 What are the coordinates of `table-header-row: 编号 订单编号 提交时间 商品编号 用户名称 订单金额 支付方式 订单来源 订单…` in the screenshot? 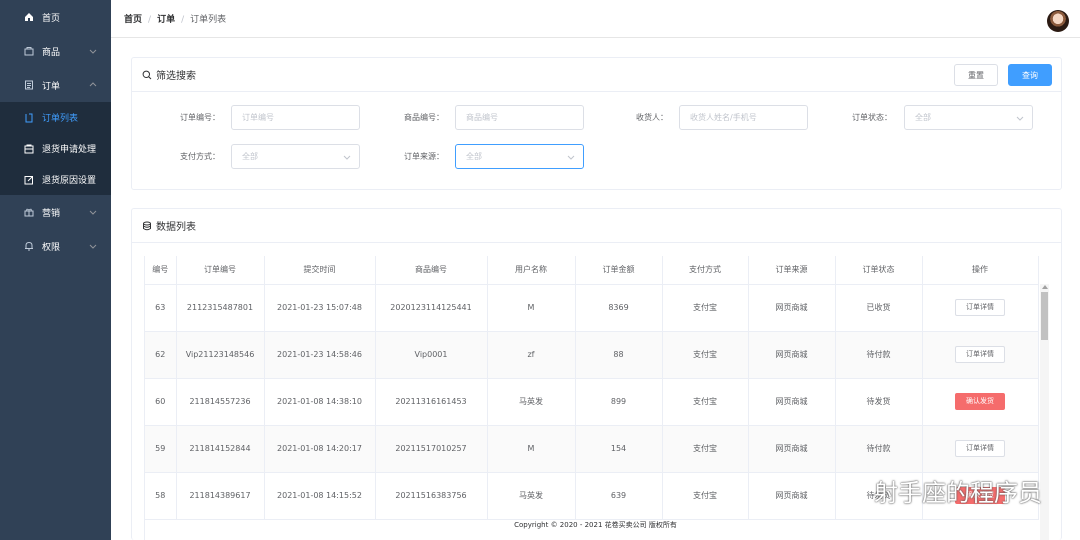 It's located at (592, 270).